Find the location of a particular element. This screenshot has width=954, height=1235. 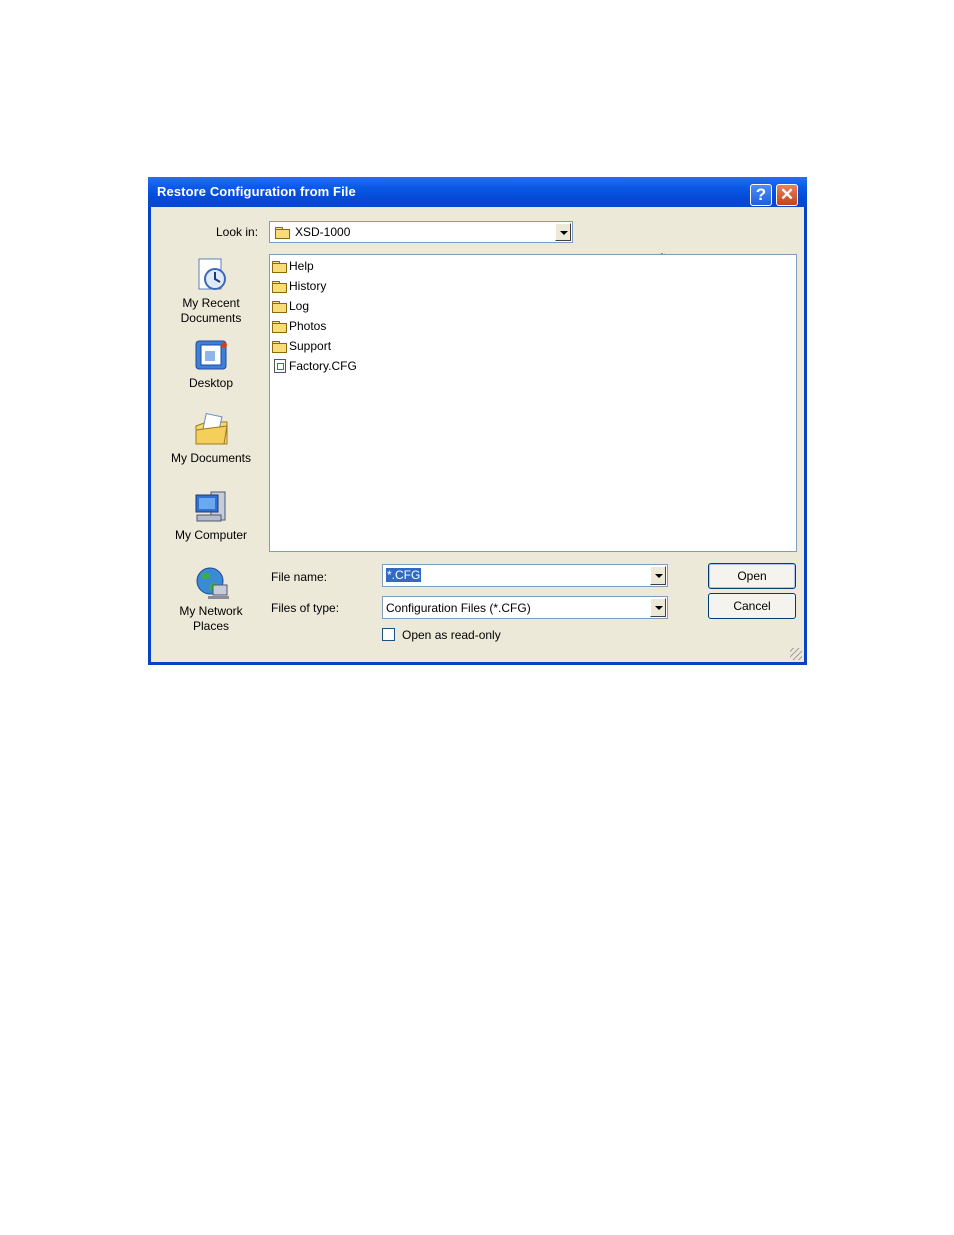

my-computer-icon is located at coordinates (210, 506).